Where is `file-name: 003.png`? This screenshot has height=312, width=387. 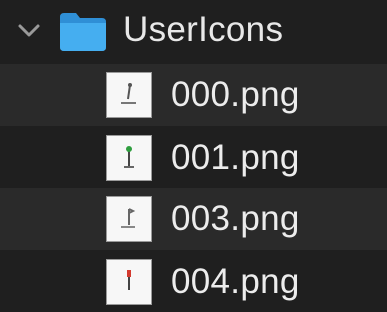 file-name: 003.png is located at coordinates (235, 218).